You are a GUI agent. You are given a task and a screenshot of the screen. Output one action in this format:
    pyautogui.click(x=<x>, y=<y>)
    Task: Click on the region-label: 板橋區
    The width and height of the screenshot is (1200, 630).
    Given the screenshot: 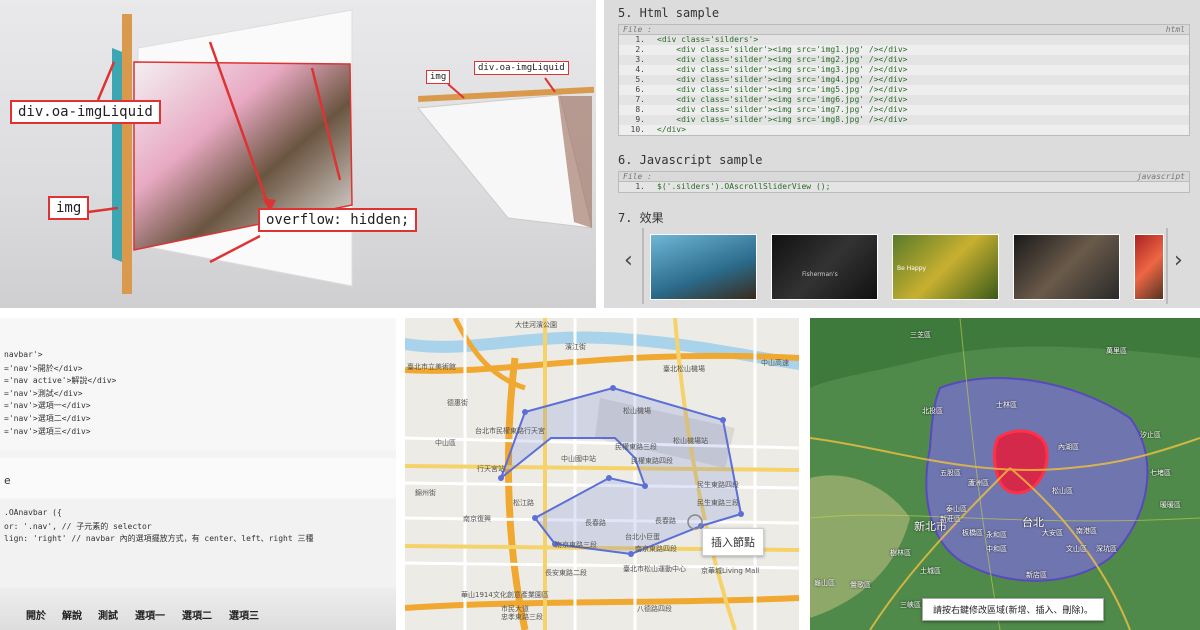 What is the action you would take?
    pyautogui.click(x=972, y=533)
    